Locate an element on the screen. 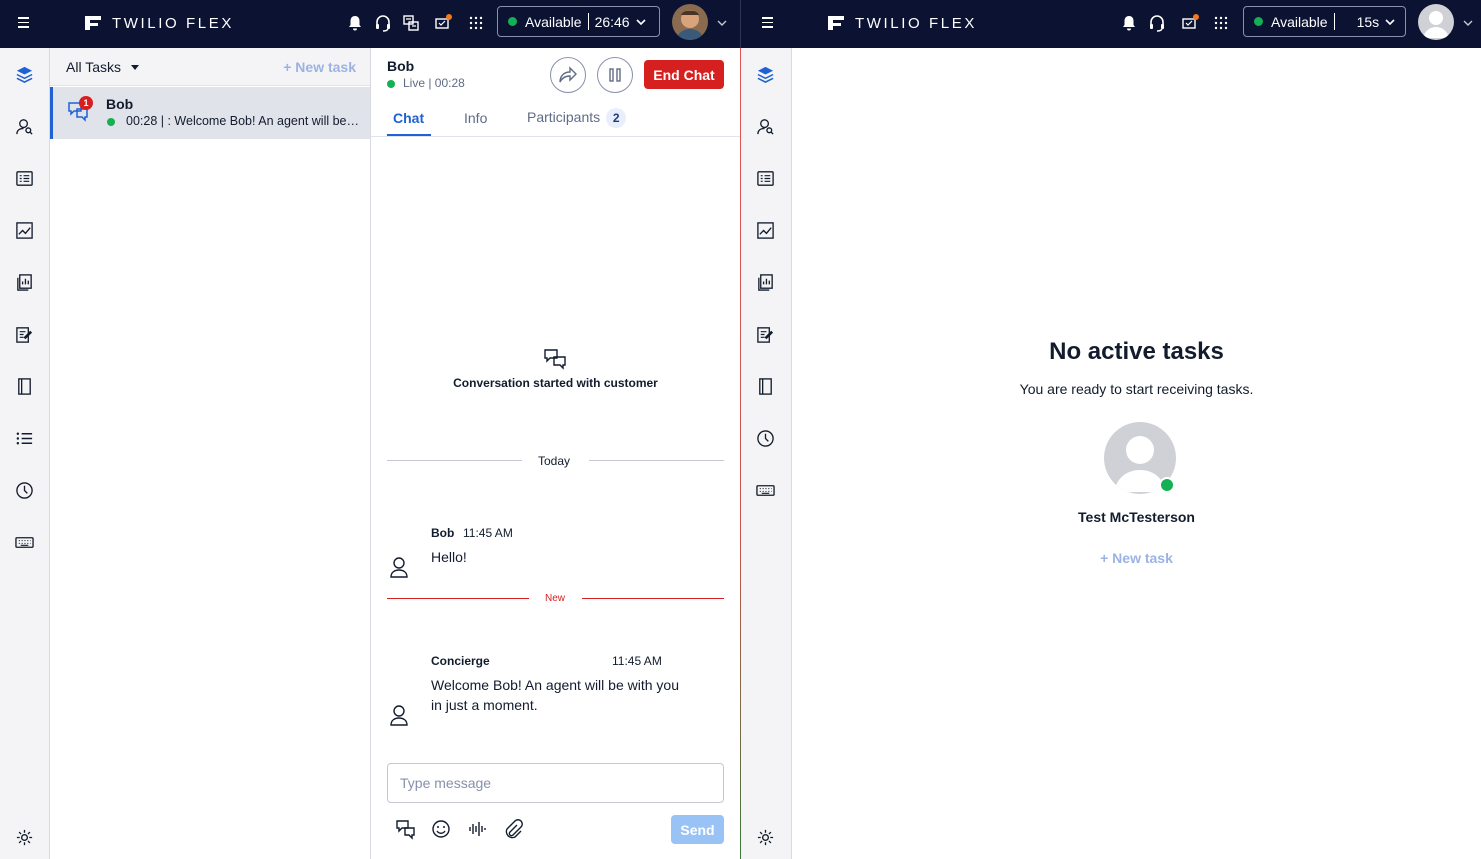  canned-responses-icon is located at coordinates (406, 829).